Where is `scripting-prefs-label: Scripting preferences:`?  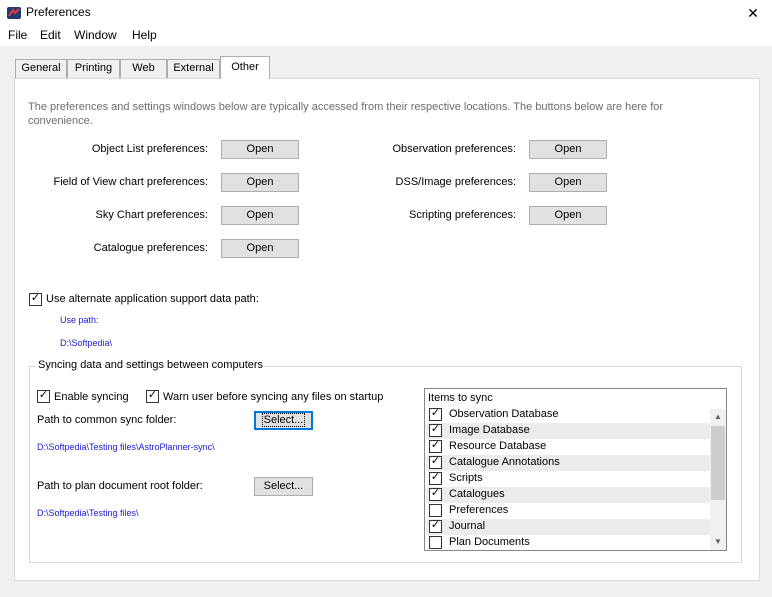 scripting-prefs-label: Scripting preferences: is located at coordinates (462, 215).